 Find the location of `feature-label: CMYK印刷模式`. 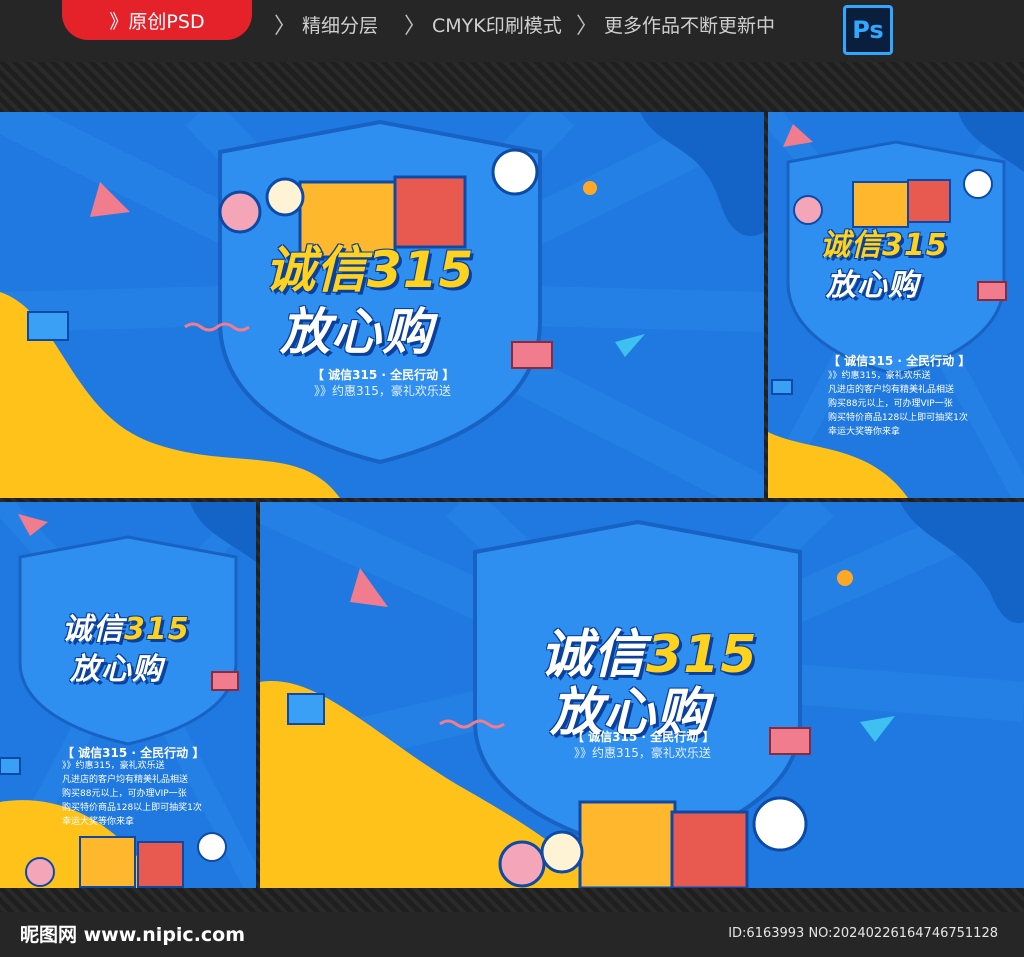

feature-label: CMYK印刷模式 is located at coordinates (497, 25).